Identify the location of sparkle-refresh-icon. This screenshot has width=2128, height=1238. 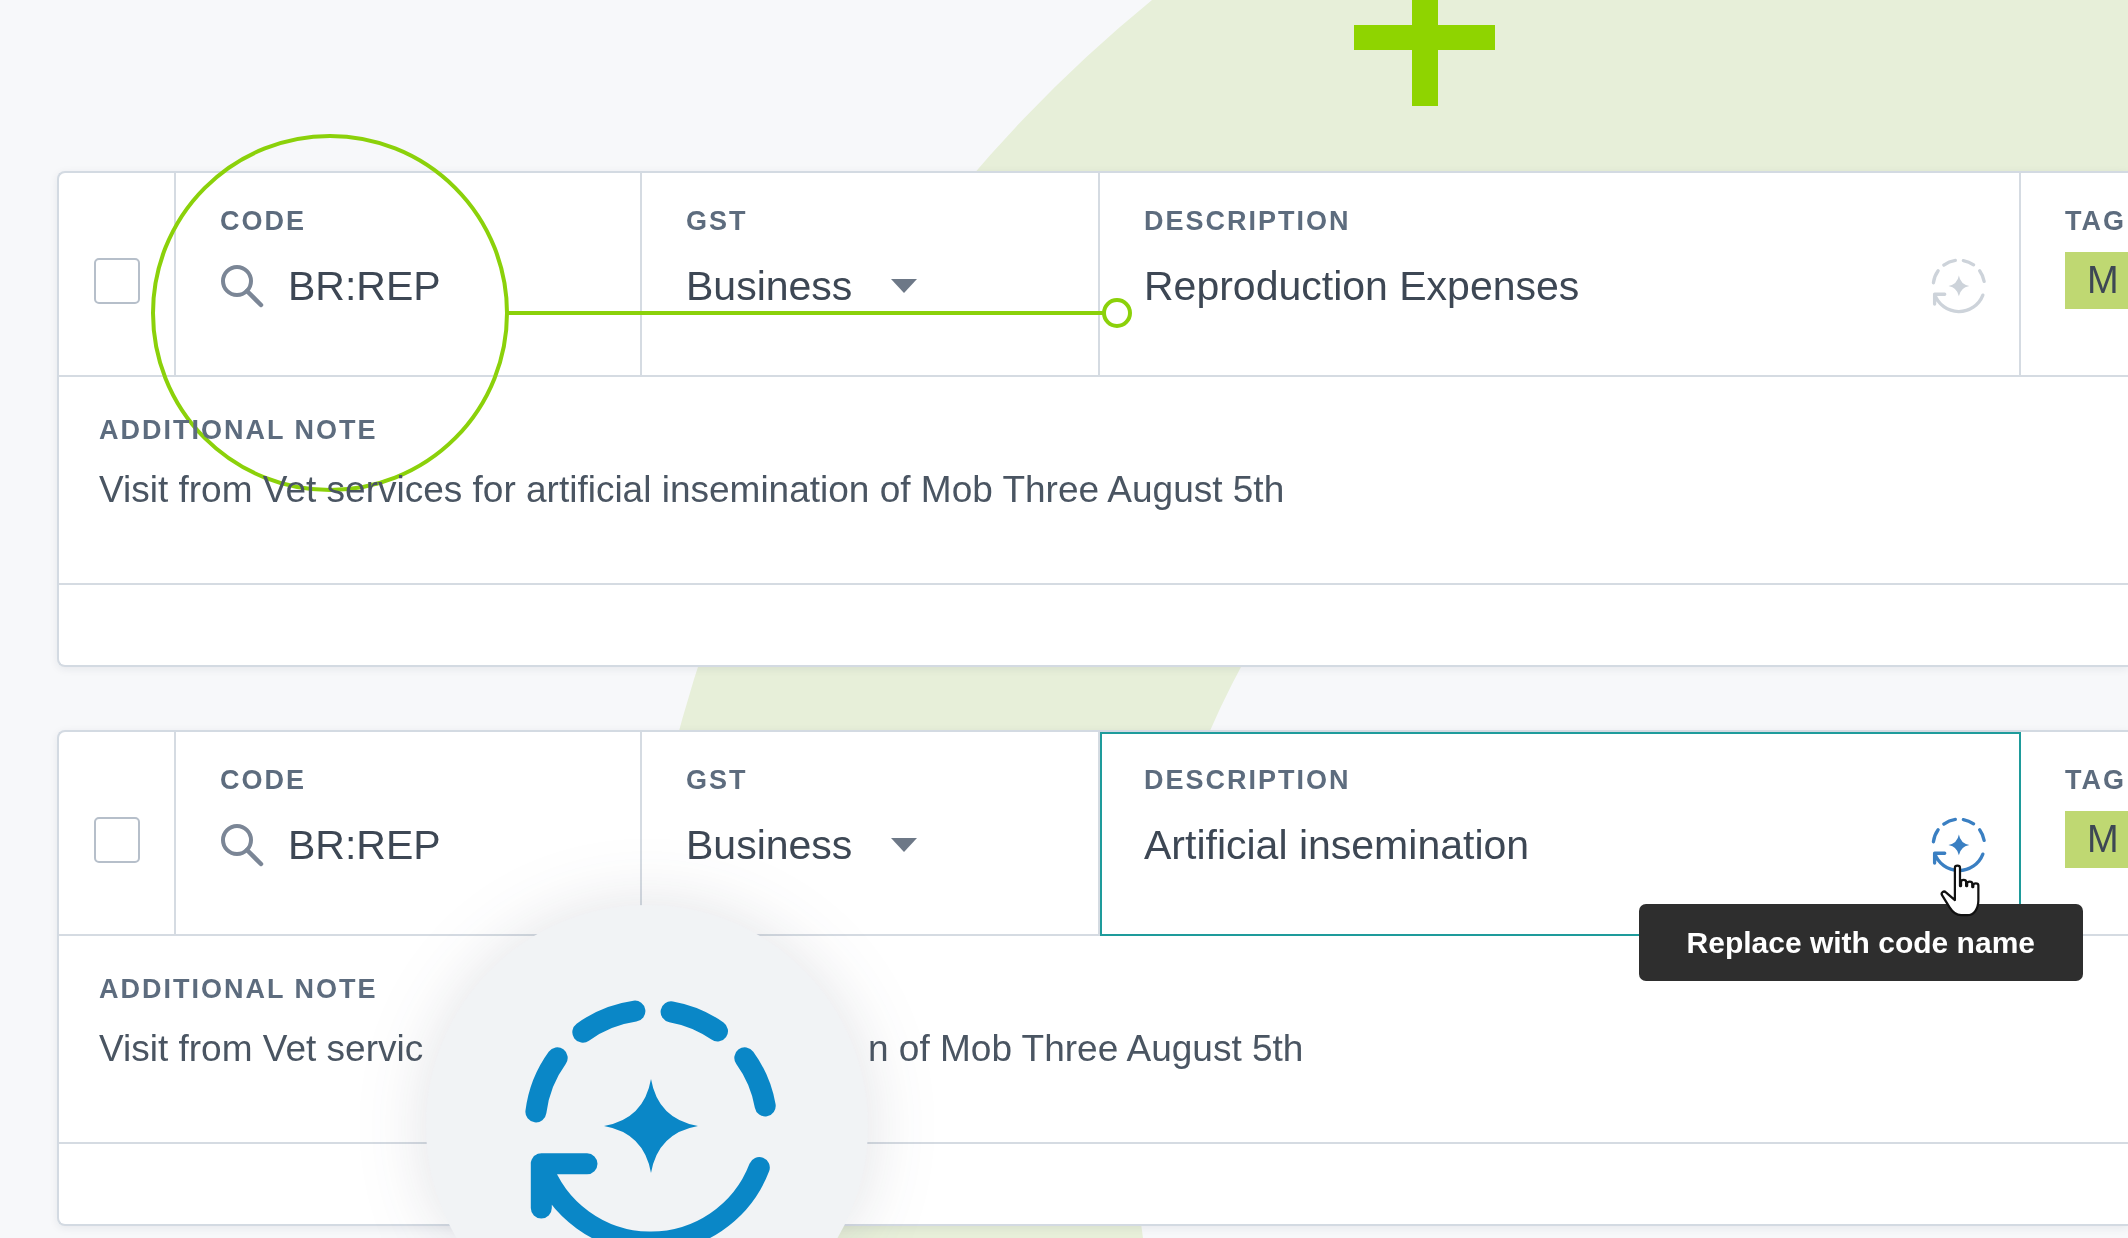
(651, 1119).